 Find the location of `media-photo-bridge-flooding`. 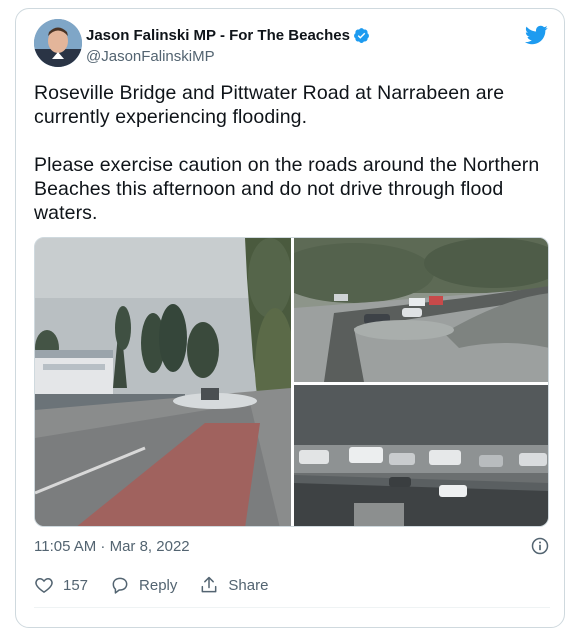

media-photo-bridge-flooding is located at coordinates (421, 310).